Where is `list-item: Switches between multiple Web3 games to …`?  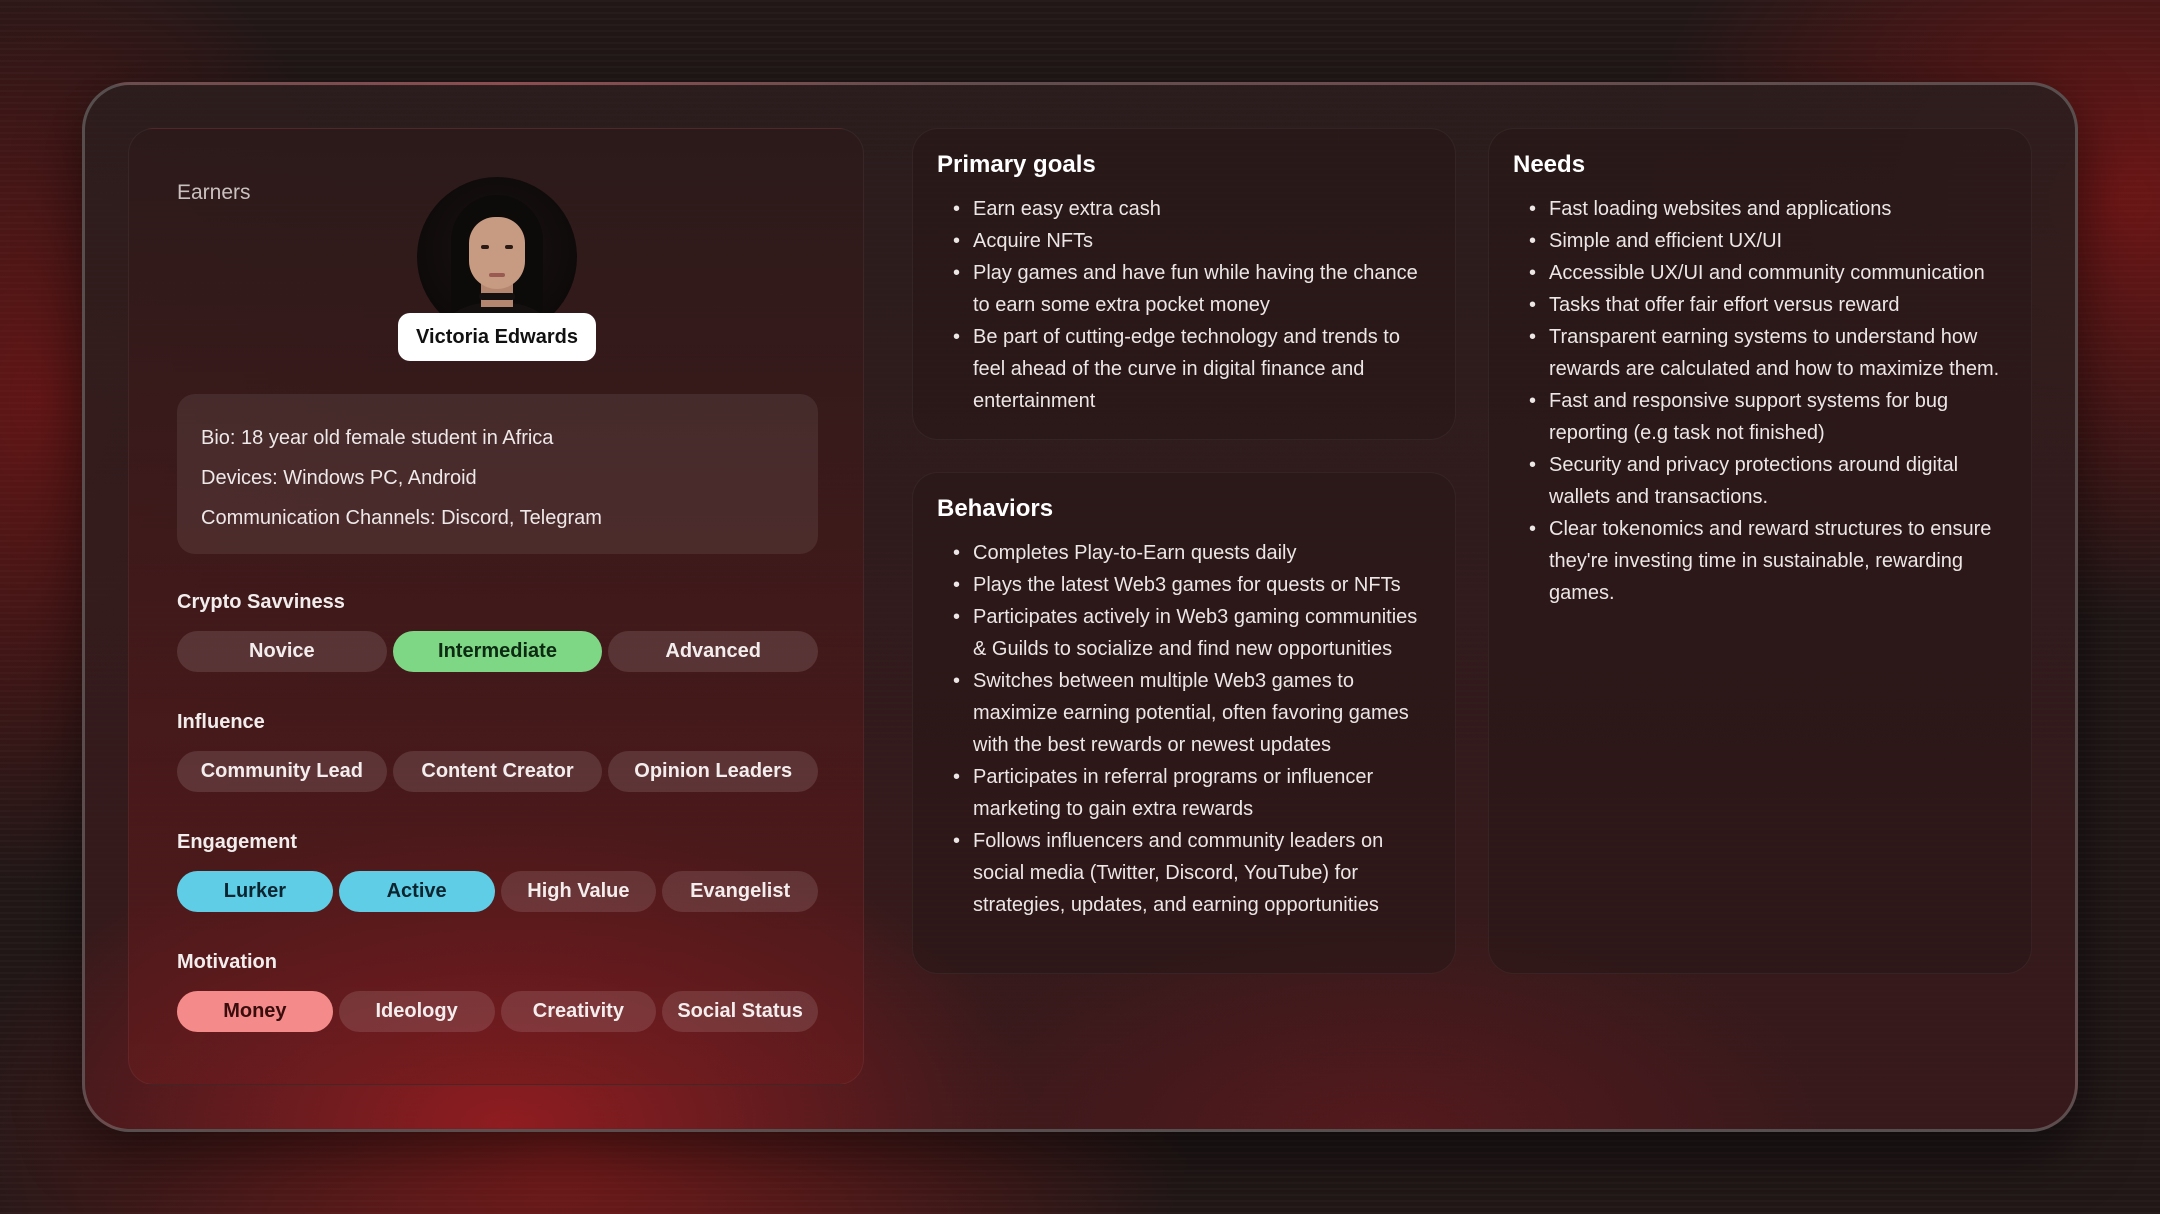
list-item: Switches between multiple Web3 games to … is located at coordinates (1188, 713).